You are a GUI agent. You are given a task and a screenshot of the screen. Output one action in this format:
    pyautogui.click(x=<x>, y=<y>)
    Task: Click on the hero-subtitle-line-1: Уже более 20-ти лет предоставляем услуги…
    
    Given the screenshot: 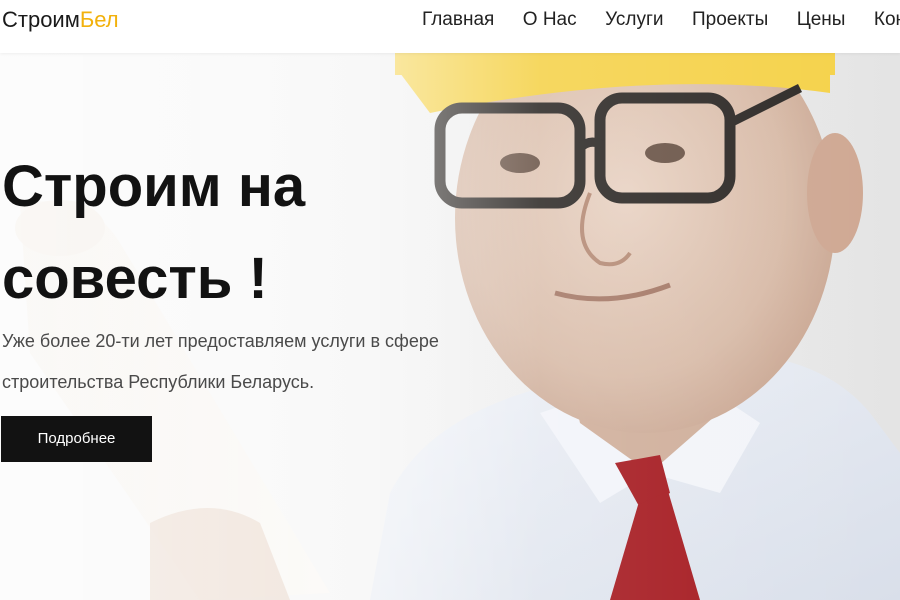 What is the action you would take?
    pyautogui.click(x=220, y=341)
    